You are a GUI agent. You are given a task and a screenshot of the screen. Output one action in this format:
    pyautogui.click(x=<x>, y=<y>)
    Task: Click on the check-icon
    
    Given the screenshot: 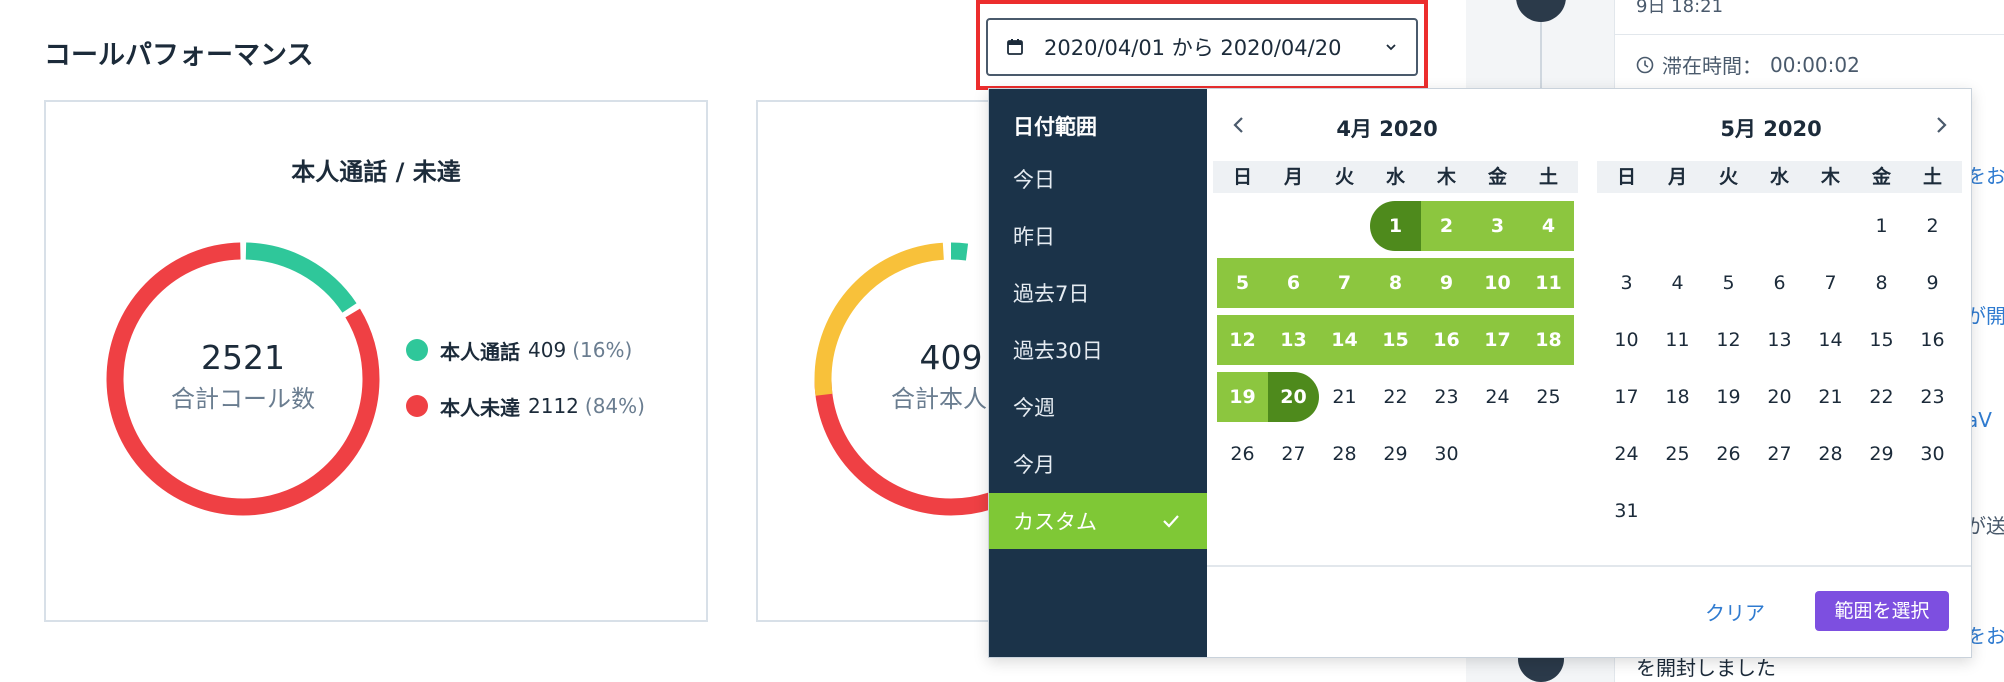 What is the action you would take?
    pyautogui.click(x=1171, y=521)
    